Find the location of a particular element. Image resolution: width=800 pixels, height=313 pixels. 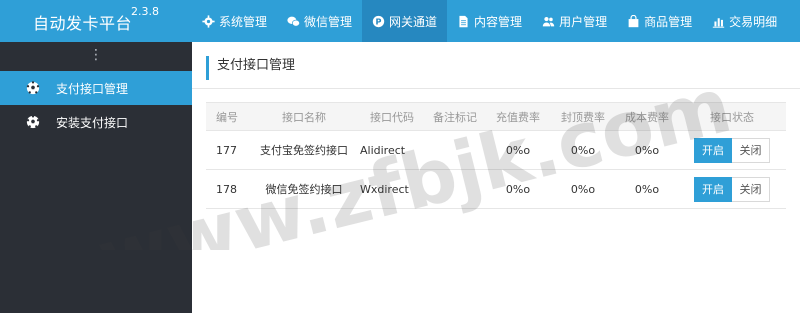

nav-item-wechat: 微信管理 is located at coordinates (319, 21).